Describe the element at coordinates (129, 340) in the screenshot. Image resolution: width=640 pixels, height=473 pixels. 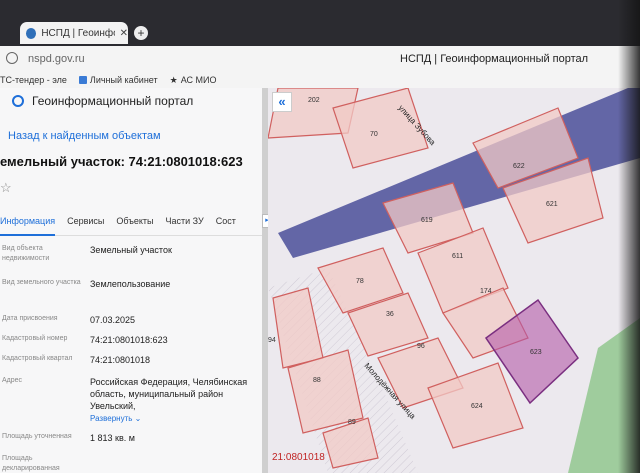
I see `attribute-value: 74:21:0801018:623` at that location.